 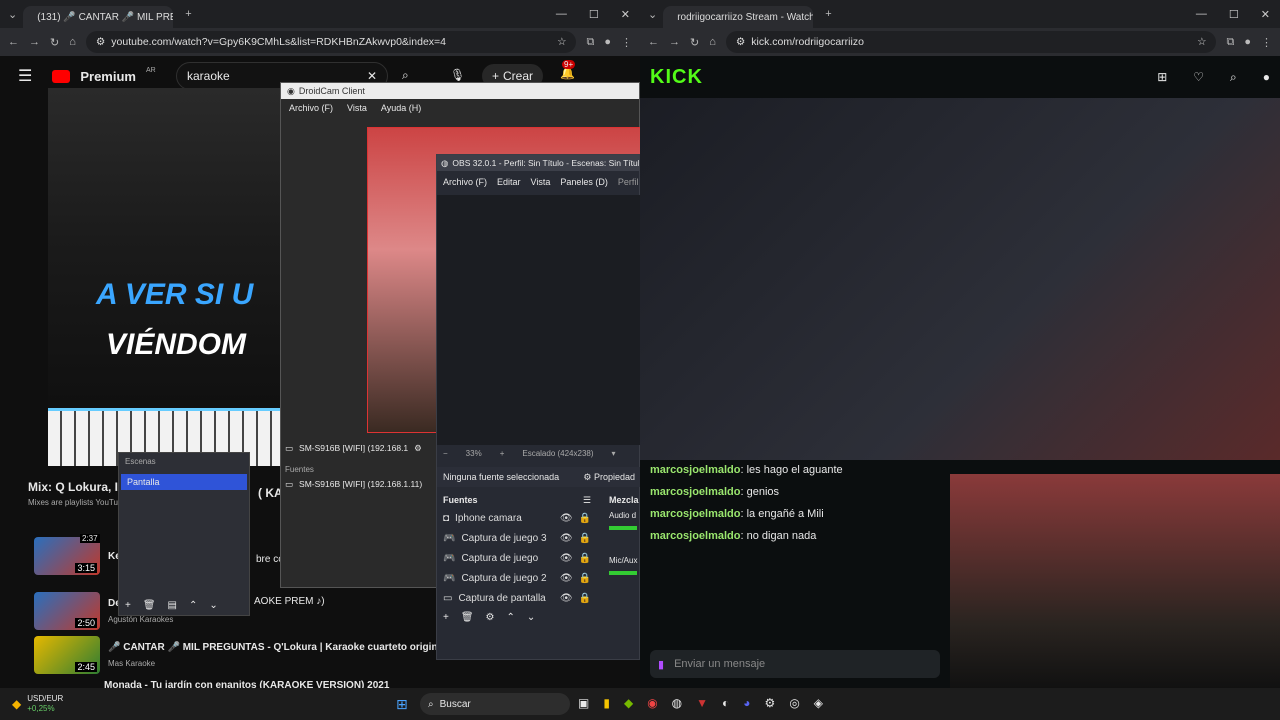 What do you see at coordinates (584, 182) in the screenshot?
I see `obs-menu-paneles: Paneles (D)` at bounding box center [584, 182].